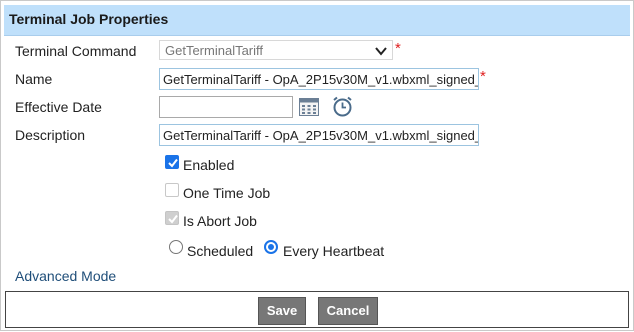 This screenshot has height=332, width=634. What do you see at coordinates (348, 311) in the screenshot?
I see `cancel-button: Cancel` at bounding box center [348, 311].